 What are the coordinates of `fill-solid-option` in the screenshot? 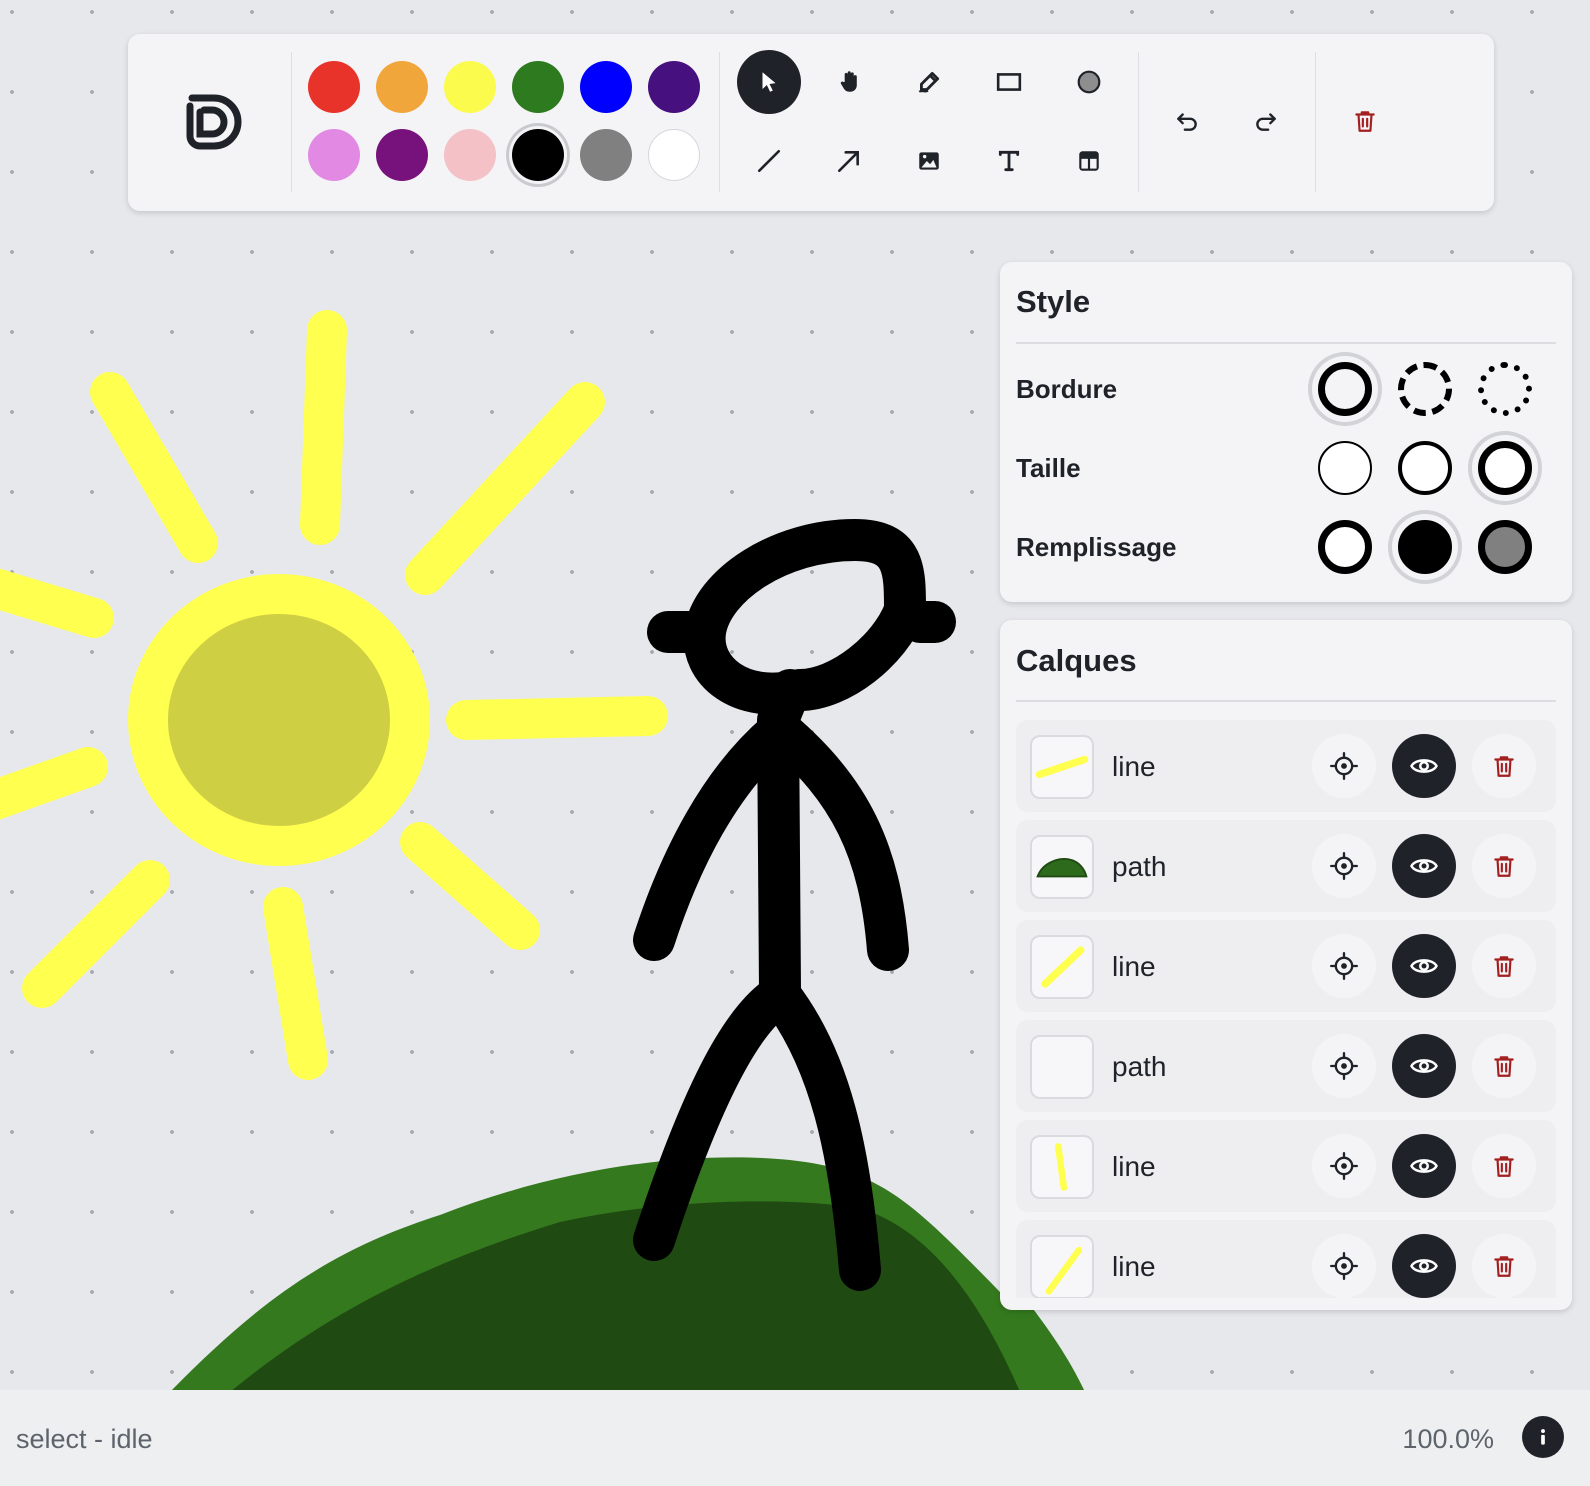 It's located at (1425, 547).